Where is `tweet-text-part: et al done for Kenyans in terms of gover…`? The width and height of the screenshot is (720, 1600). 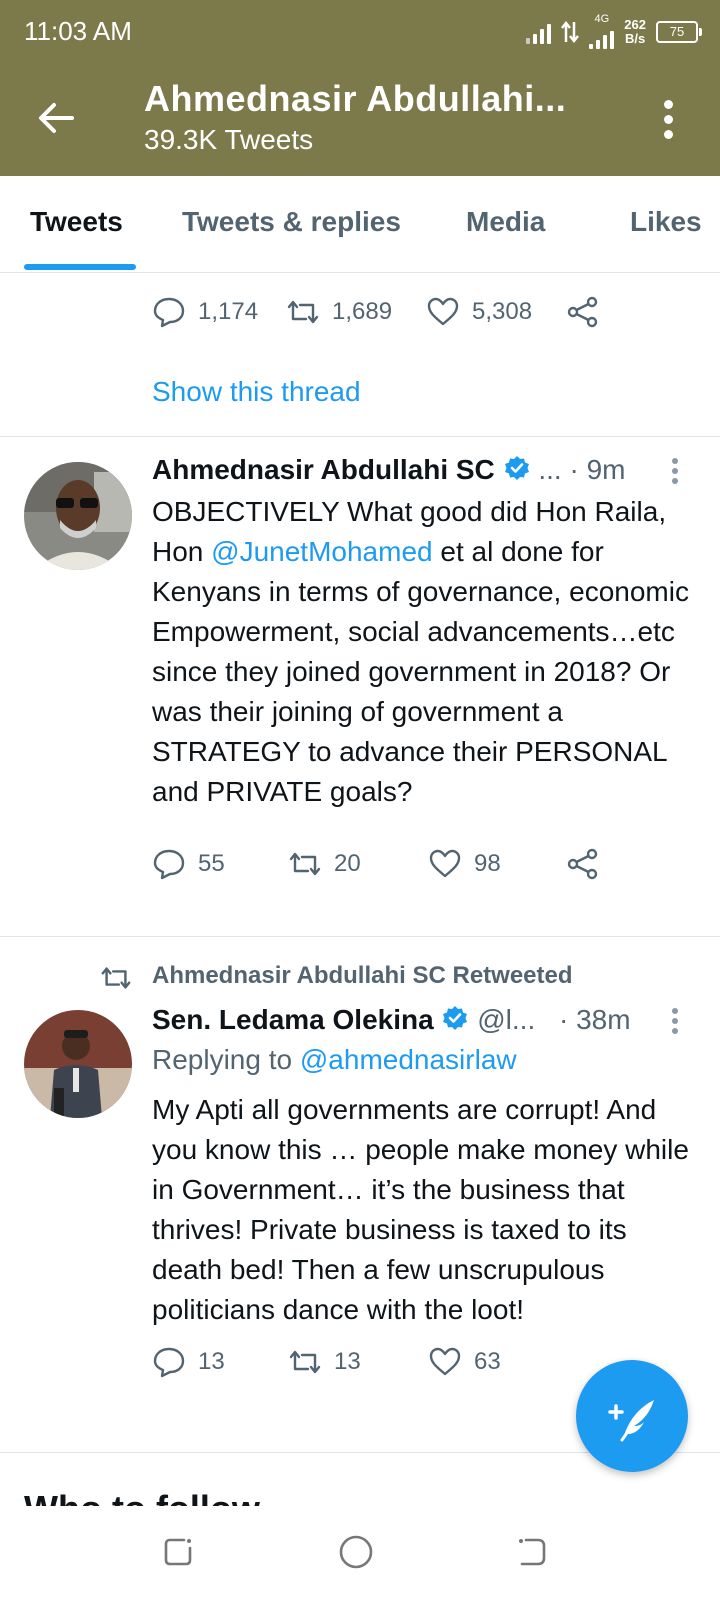 tweet-text-part: et al done for Kenyans in terms of gover… is located at coordinates (420, 671).